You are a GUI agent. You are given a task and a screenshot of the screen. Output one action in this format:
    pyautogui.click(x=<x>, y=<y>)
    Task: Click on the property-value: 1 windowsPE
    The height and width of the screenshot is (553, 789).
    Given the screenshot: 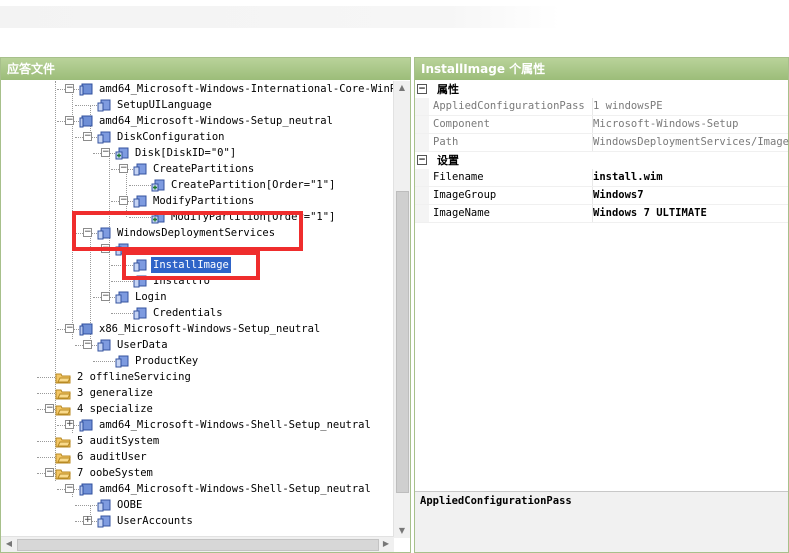 What is the action you would take?
    pyautogui.click(x=690, y=106)
    